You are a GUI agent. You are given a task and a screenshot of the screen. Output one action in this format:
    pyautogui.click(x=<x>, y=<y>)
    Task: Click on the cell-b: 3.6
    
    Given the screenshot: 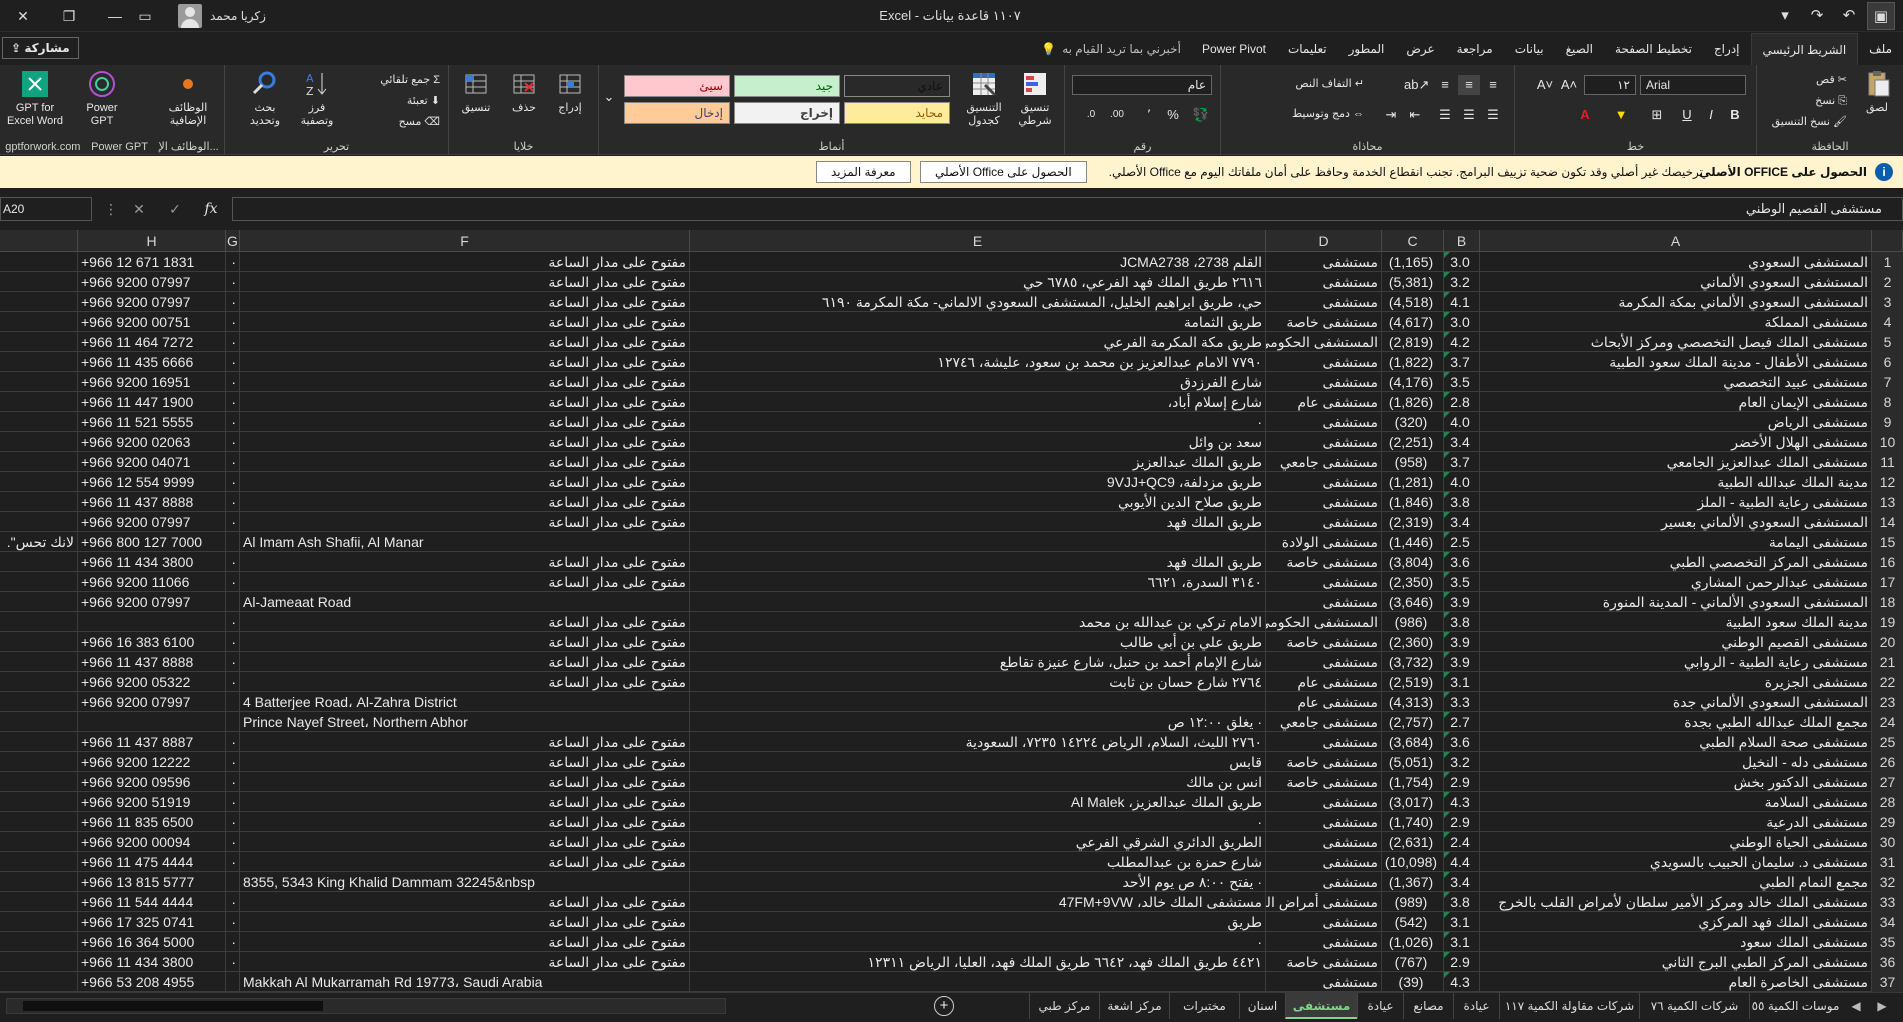 What is the action you would take?
    pyautogui.click(x=1462, y=742)
    